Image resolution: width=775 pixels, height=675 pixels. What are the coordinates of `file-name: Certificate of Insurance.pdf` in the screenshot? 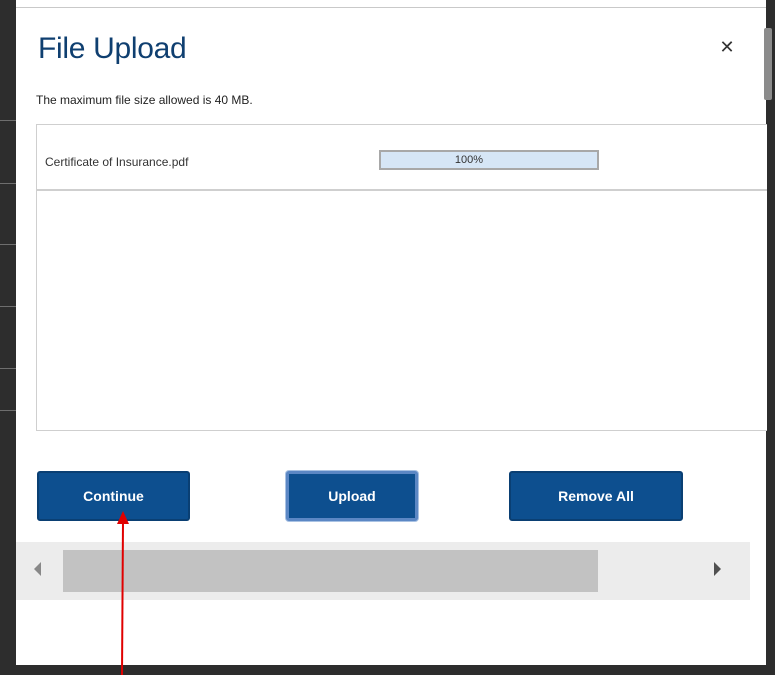 It's located at (117, 162).